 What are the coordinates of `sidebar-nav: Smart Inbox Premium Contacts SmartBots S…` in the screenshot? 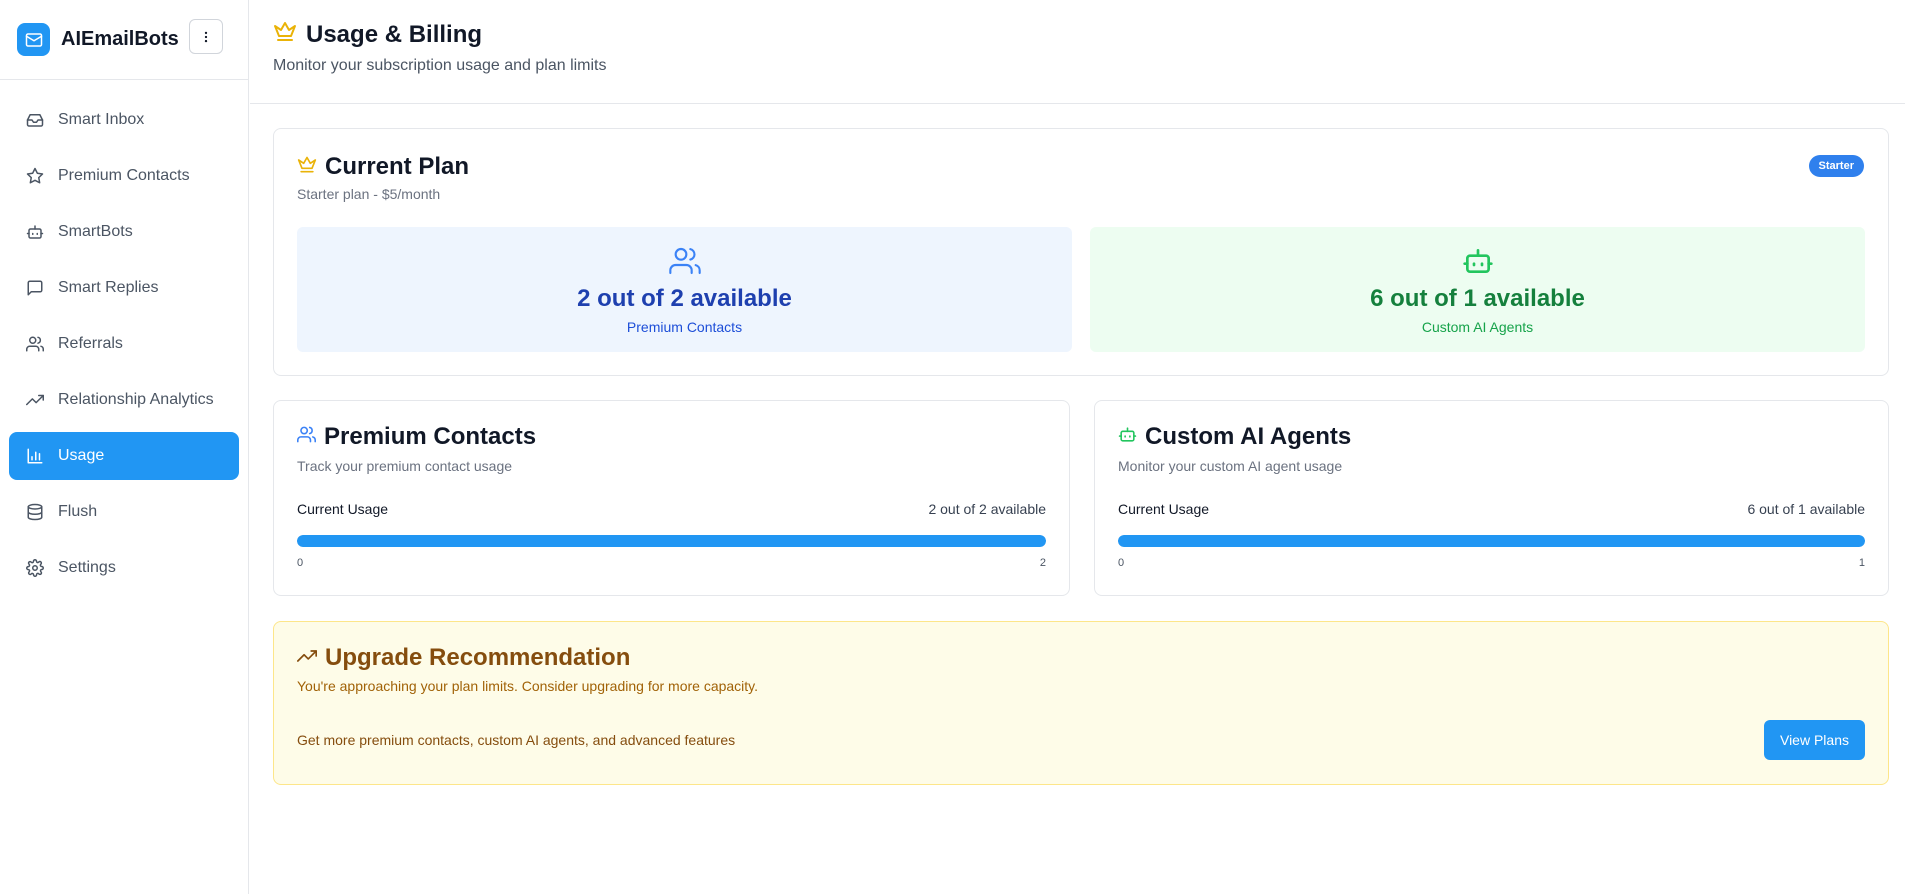 It's located at (124, 336).